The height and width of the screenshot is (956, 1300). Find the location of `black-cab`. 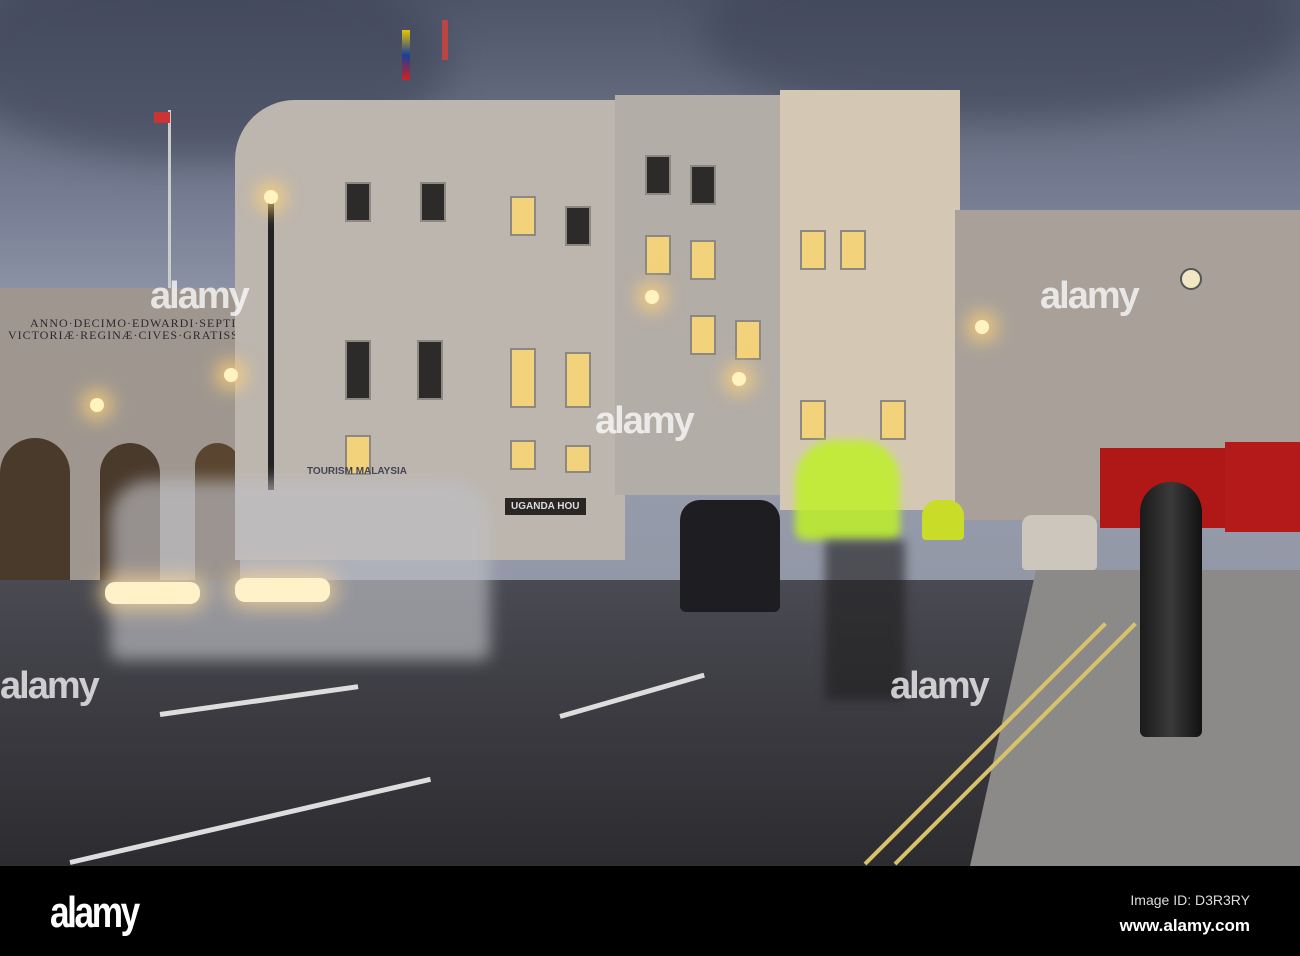

black-cab is located at coordinates (730, 556).